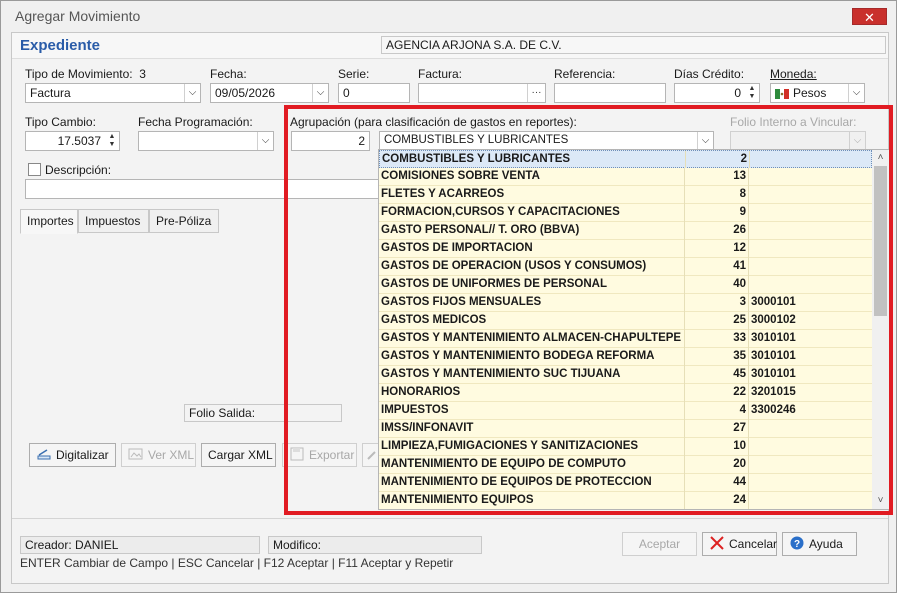  I want to click on moneda-label: Moneda:, so click(793, 74).